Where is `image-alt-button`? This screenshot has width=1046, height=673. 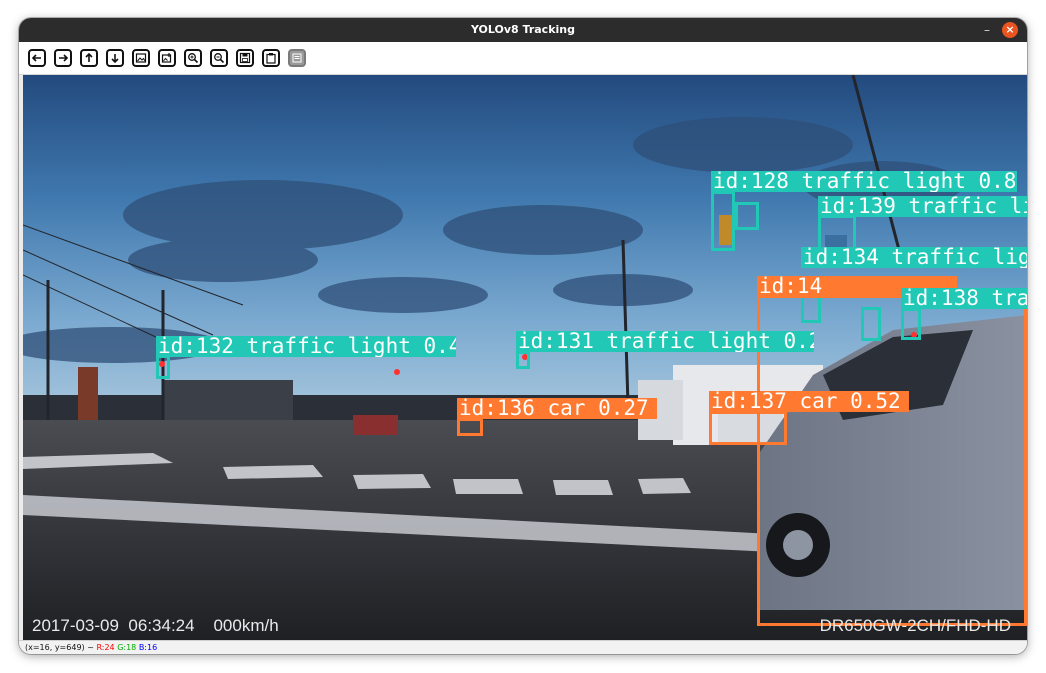 image-alt-button is located at coordinates (167, 58).